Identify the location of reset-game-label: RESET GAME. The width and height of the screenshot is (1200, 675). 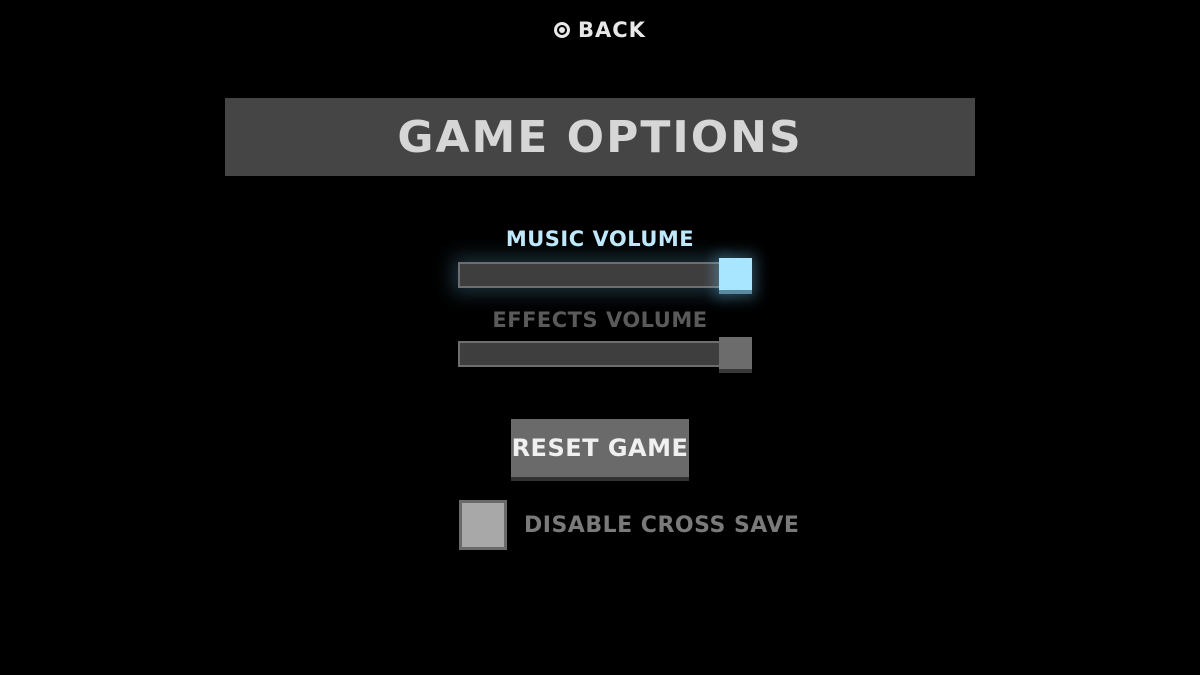
(600, 448).